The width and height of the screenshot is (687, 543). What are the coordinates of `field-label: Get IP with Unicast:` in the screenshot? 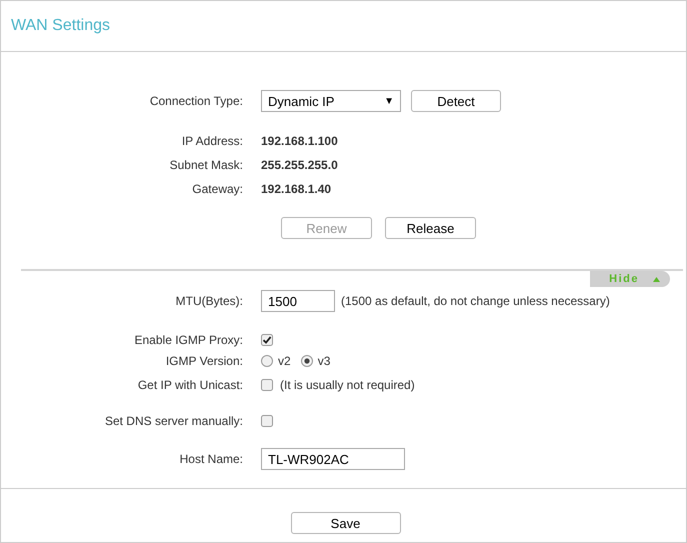 It's located at (190, 385).